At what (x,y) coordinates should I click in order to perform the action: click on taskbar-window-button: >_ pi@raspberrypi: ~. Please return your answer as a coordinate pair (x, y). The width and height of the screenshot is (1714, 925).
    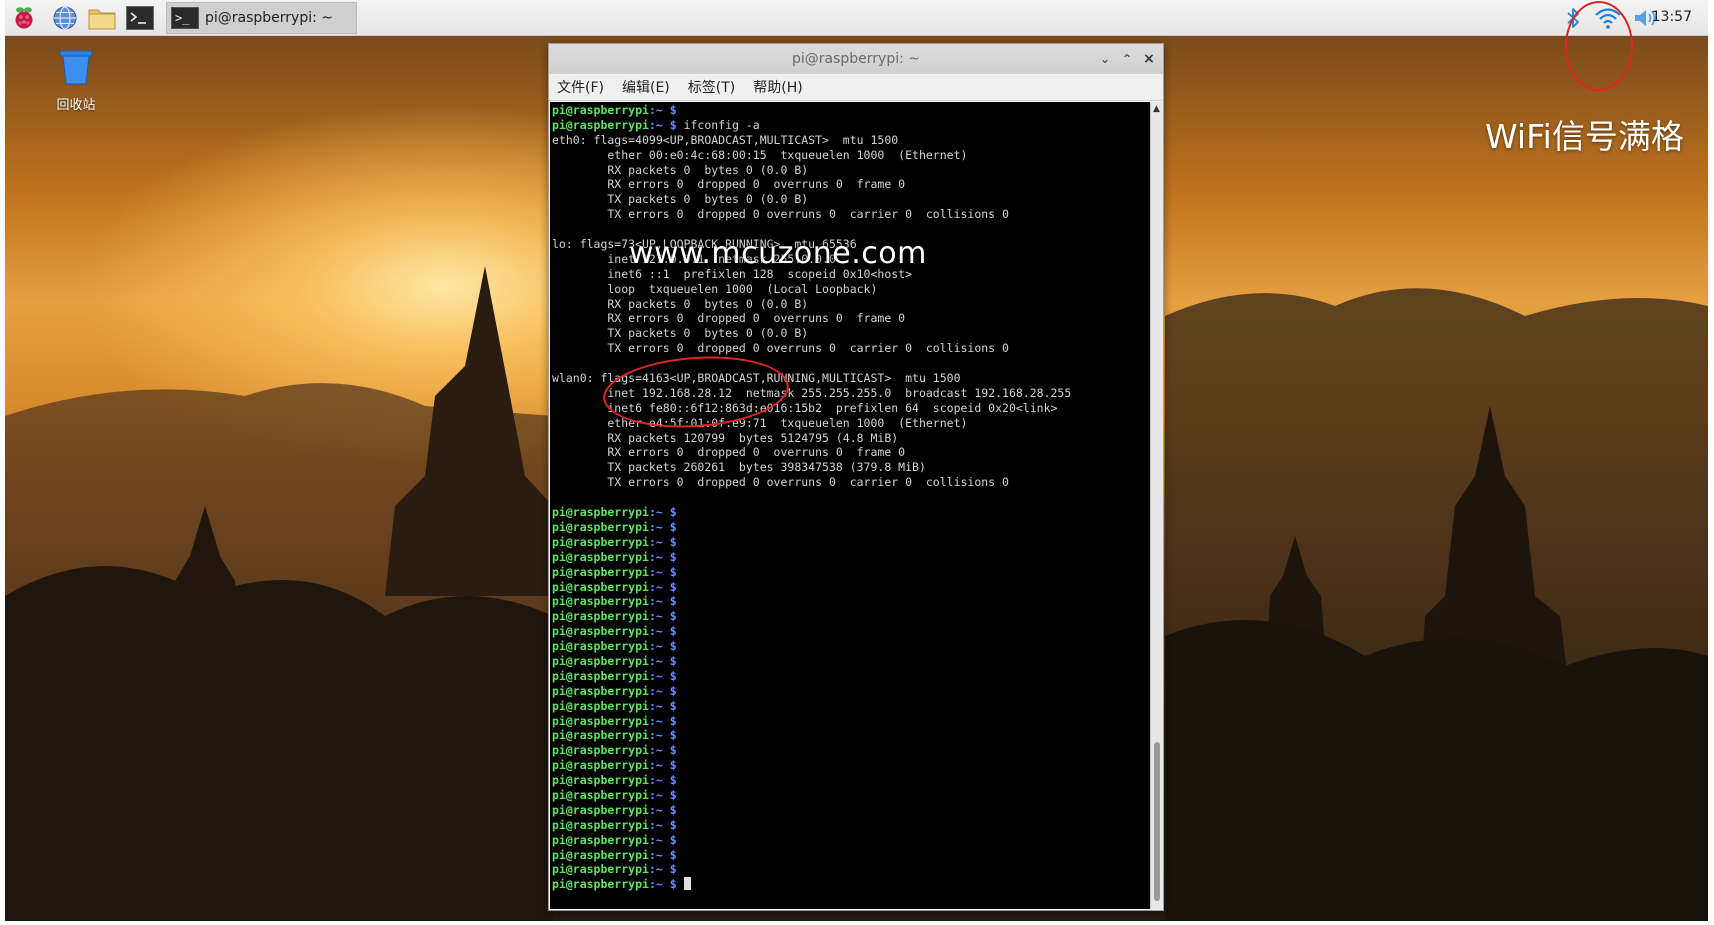
    Looking at the image, I should click on (261, 18).